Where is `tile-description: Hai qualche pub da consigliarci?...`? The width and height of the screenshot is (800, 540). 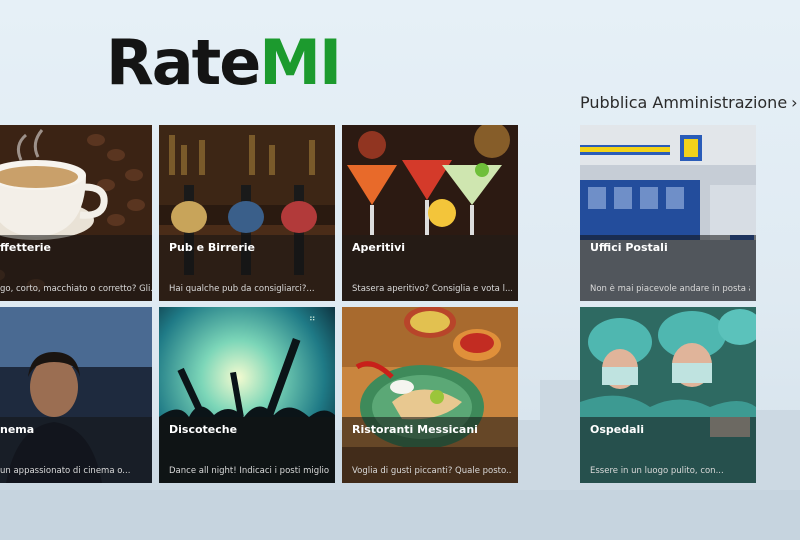 tile-description: Hai qualche pub da consigliarci?... is located at coordinates (242, 289).